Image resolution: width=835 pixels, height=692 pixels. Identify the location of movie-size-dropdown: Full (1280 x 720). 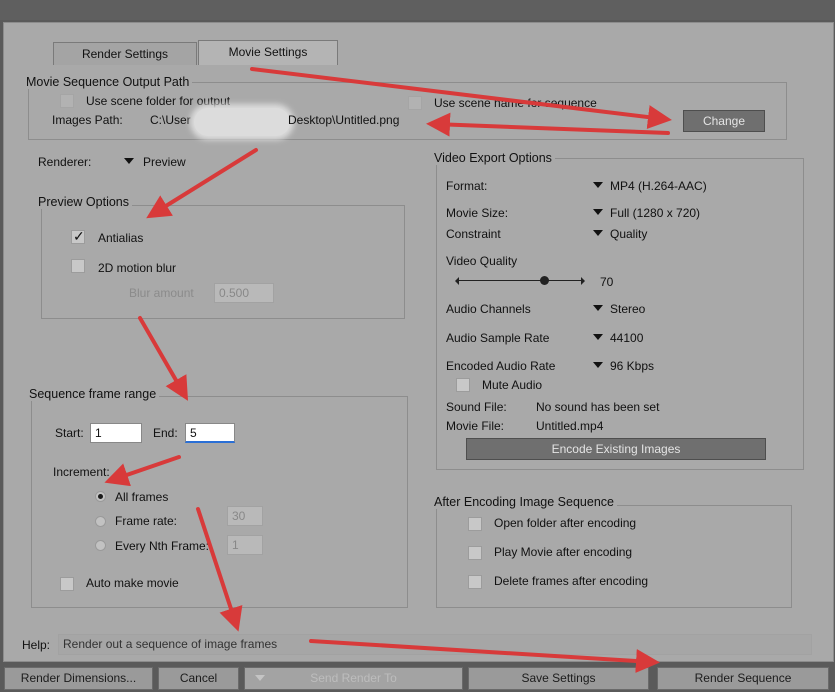
(655, 213).